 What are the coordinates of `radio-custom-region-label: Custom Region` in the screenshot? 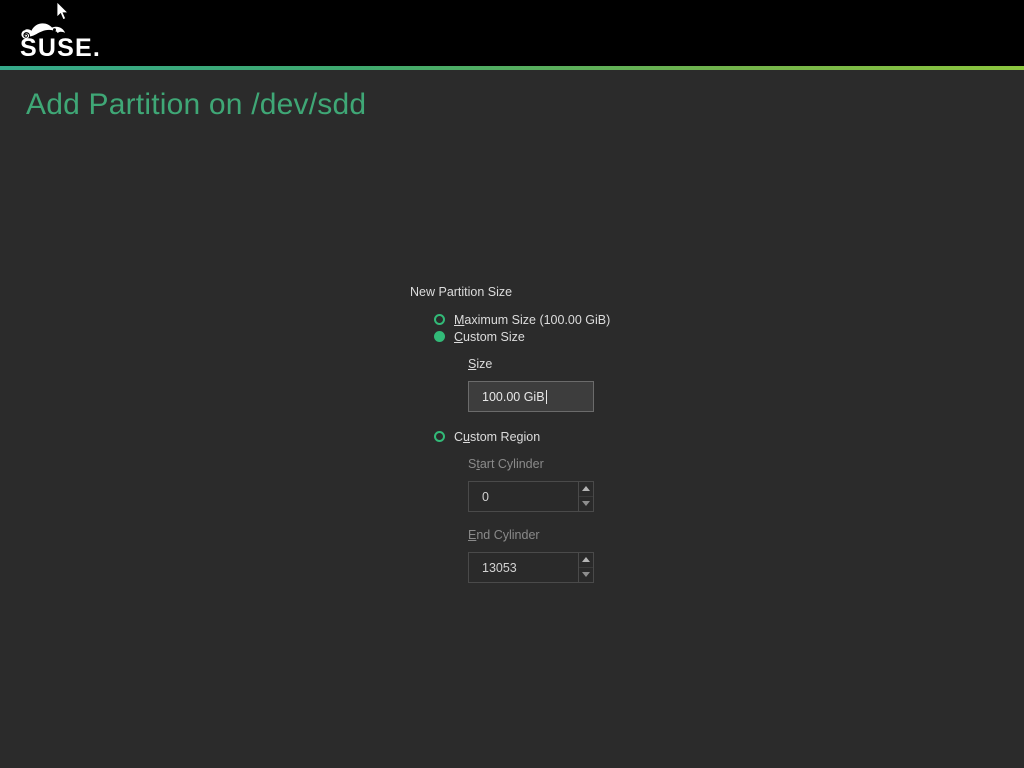 It's located at (497, 437).